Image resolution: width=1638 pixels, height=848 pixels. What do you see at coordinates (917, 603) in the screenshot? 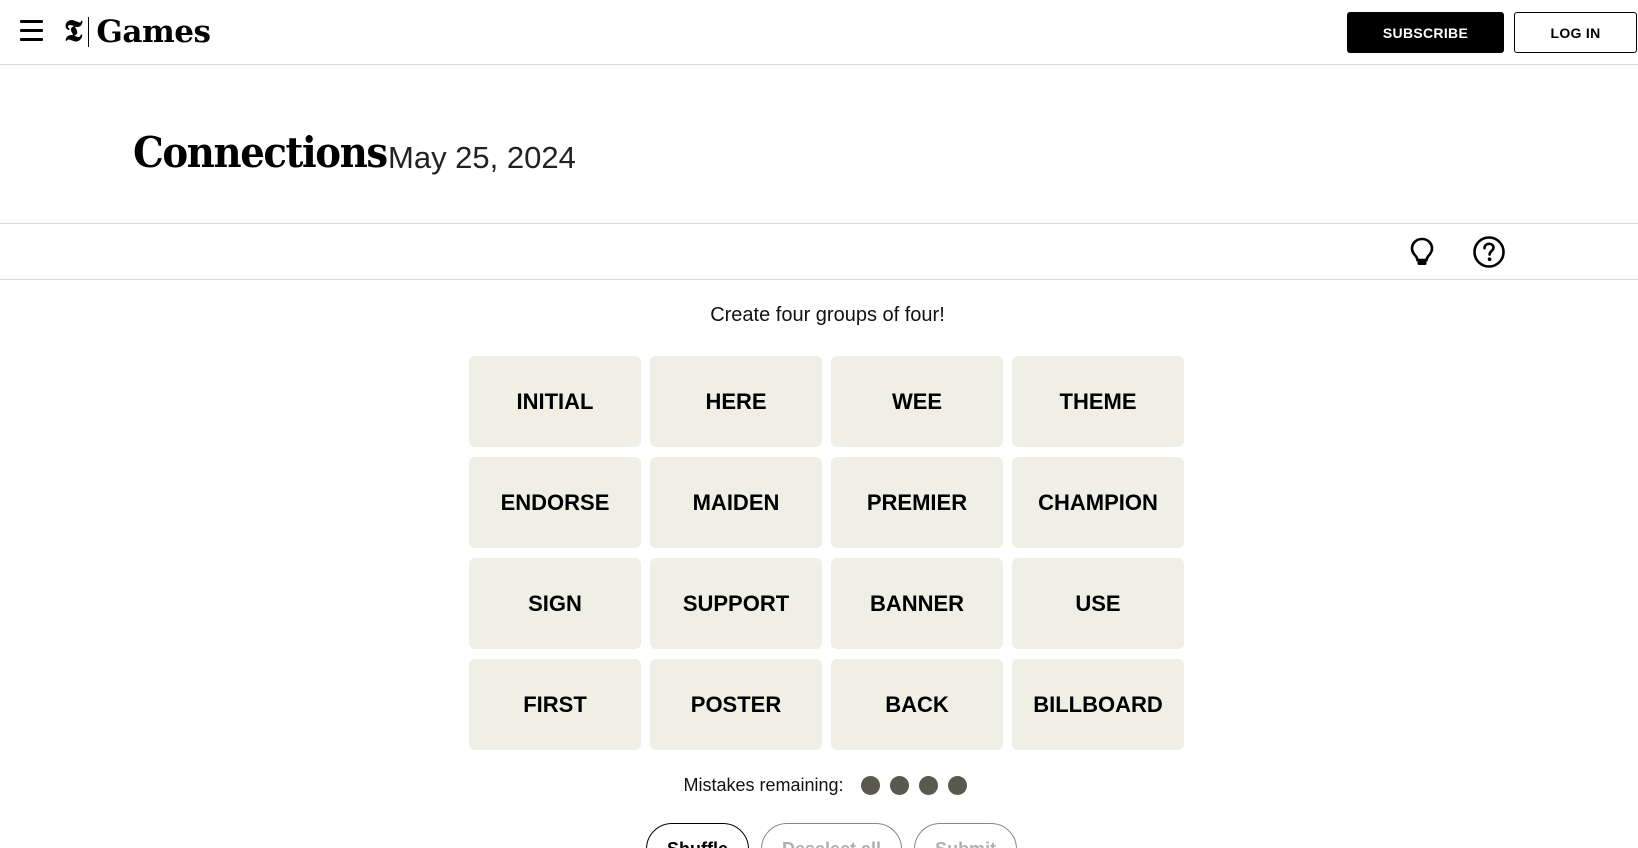
I see `word-tile: BANNER` at bounding box center [917, 603].